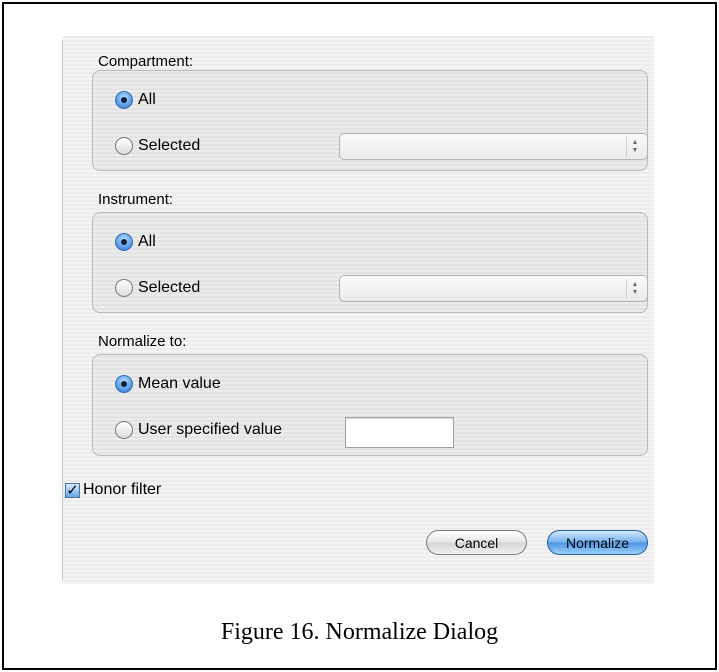 The image size is (719, 672). What do you see at coordinates (136, 199) in the screenshot?
I see `instrument-title: Instrument:` at bounding box center [136, 199].